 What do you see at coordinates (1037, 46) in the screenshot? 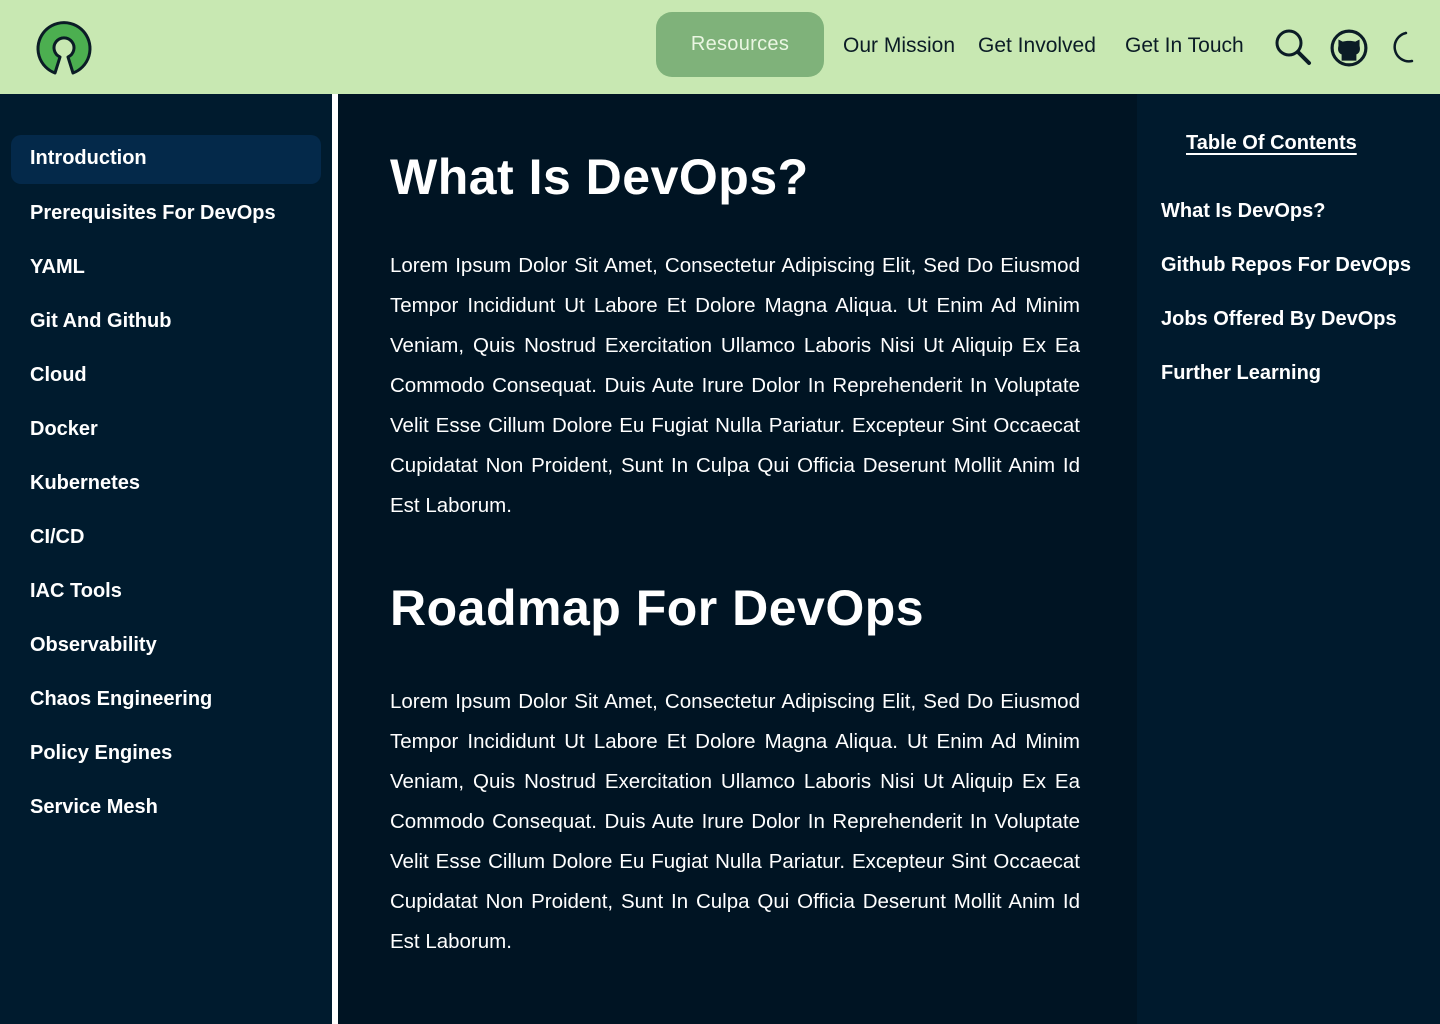
I see `nav-get-involved-link: Get Involved` at bounding box center [1037, 46].